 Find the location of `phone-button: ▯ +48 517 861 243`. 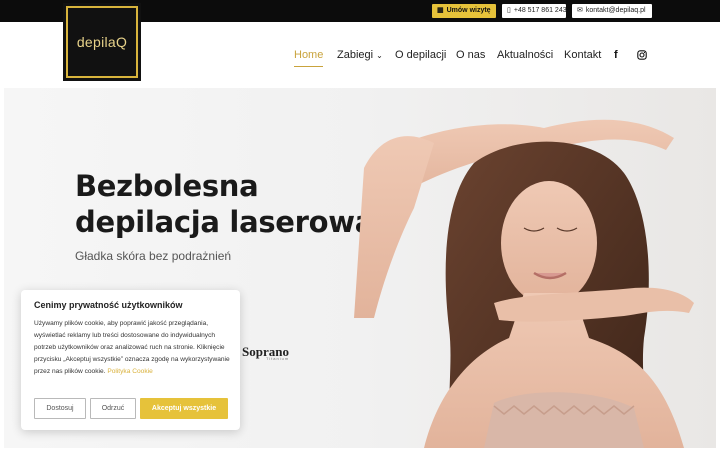

phone-button: ▯ +48 517 861 243 is located at coordinates (534, 11).